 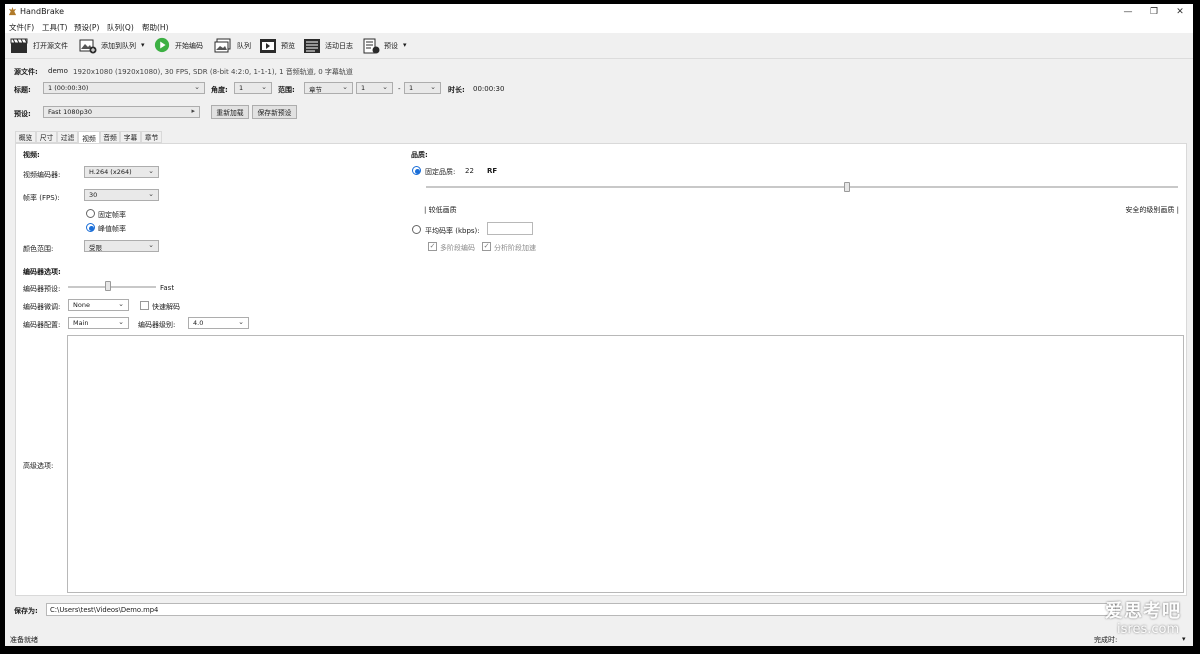 I want to click on save-new-preset-button: 保存新预设, so click(x=274, y=112).